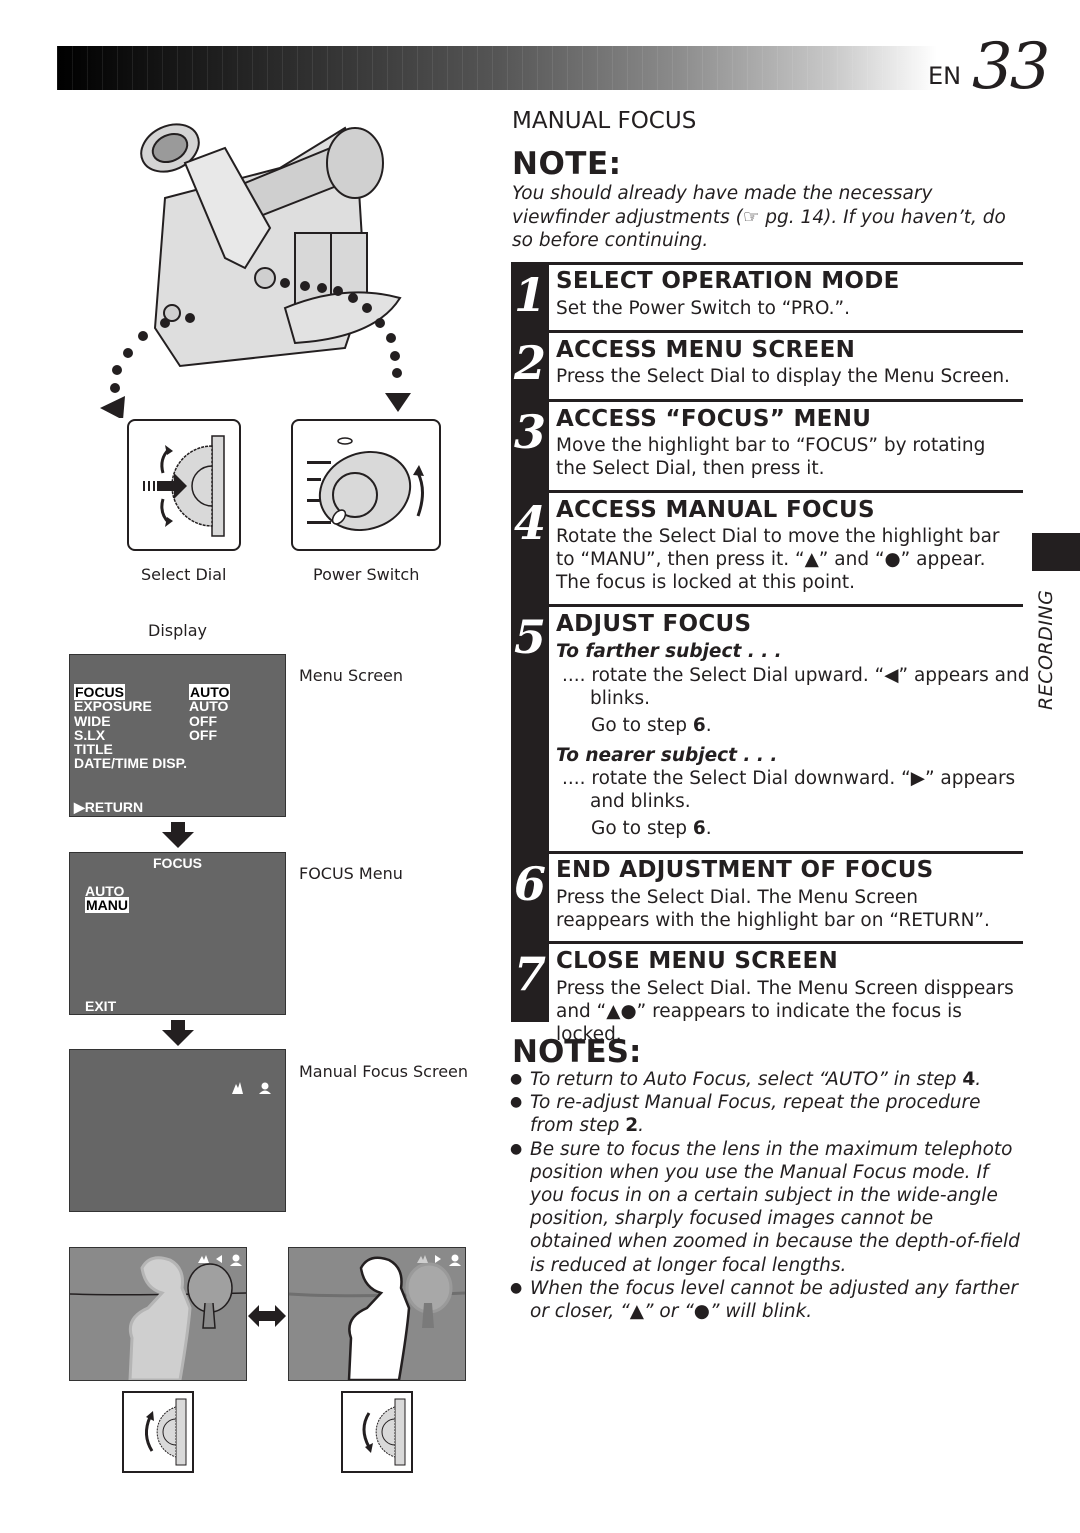 Image resolution: width=1080 pixels, height=1533 pixels. Describe the element at coordinates (177, 933) in the screenshot. I see `focus-menu-display: FOCUS AUTO MANU EXIT` at that location.